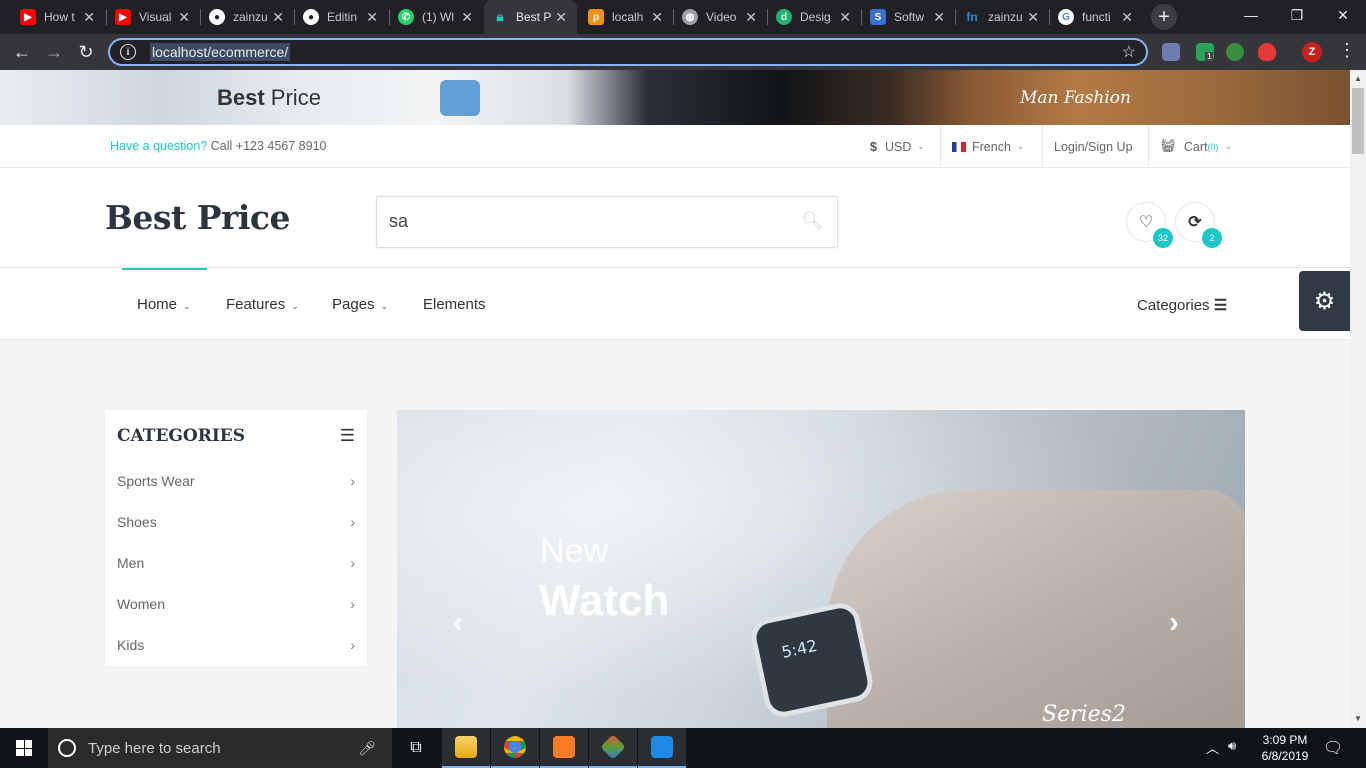 This screenshot has width=1366, height=768. I want to click on tab-title: Softw, so click(909, 17).